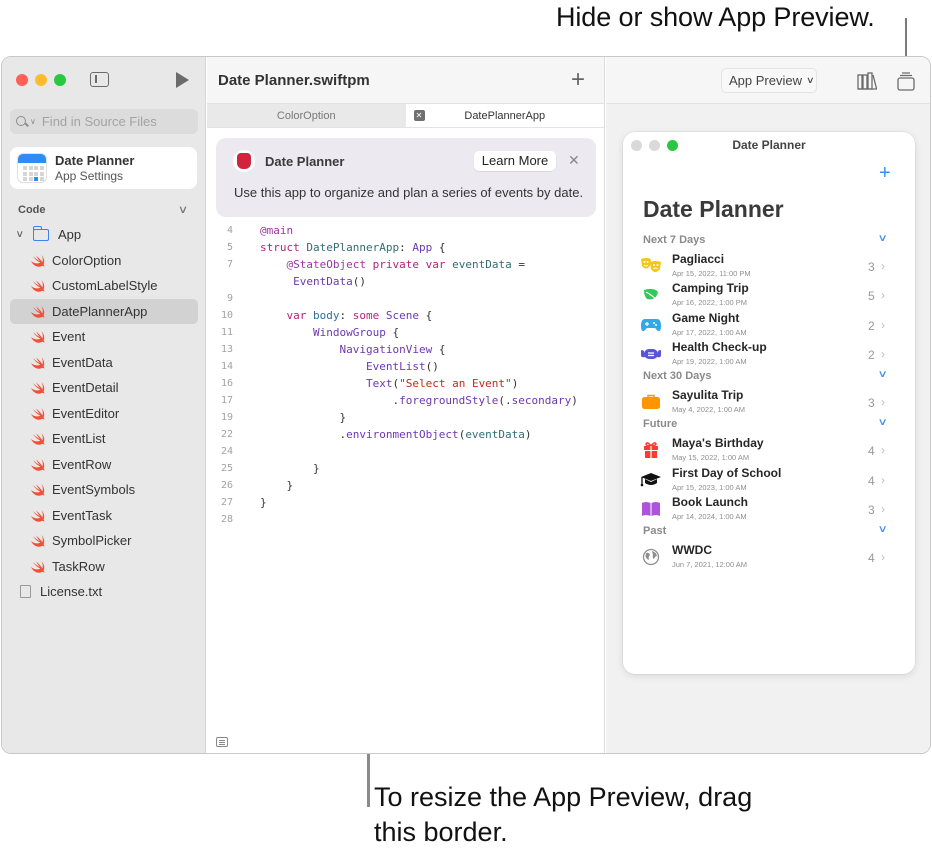 This screenshot has width=932, height=854. I want to click on line-number: 11, so click(226, 332).